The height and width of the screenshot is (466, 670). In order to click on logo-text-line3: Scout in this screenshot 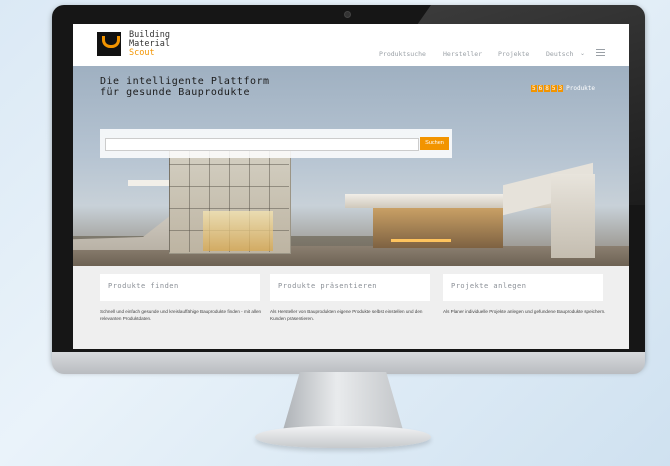, I will do `click(142, 53)`.